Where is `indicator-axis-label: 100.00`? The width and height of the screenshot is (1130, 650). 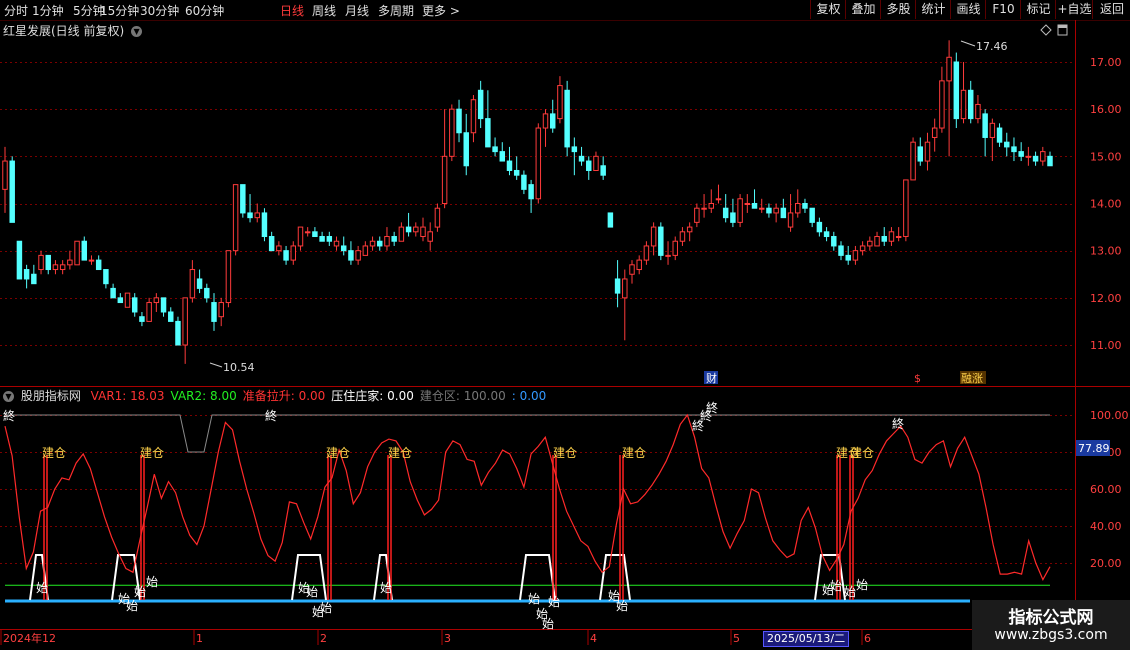 indicator-axis-label: 100.00 is located at coordinates (1109, 415).